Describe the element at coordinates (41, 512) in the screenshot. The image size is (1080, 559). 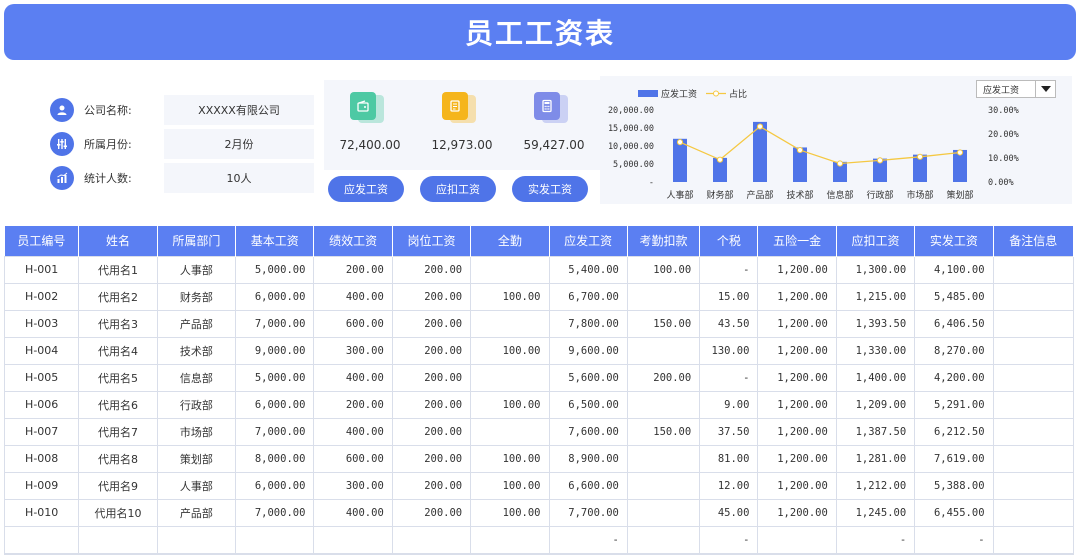
I see `table-cell: H-010` at that location.